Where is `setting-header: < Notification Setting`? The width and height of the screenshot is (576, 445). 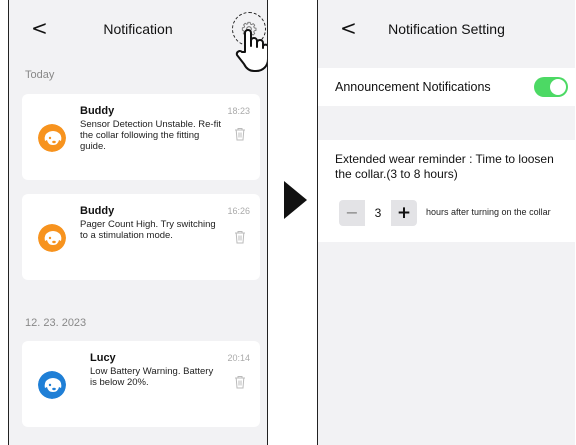 setting-header: < Notification Setting is located at coordinates (446, 29).